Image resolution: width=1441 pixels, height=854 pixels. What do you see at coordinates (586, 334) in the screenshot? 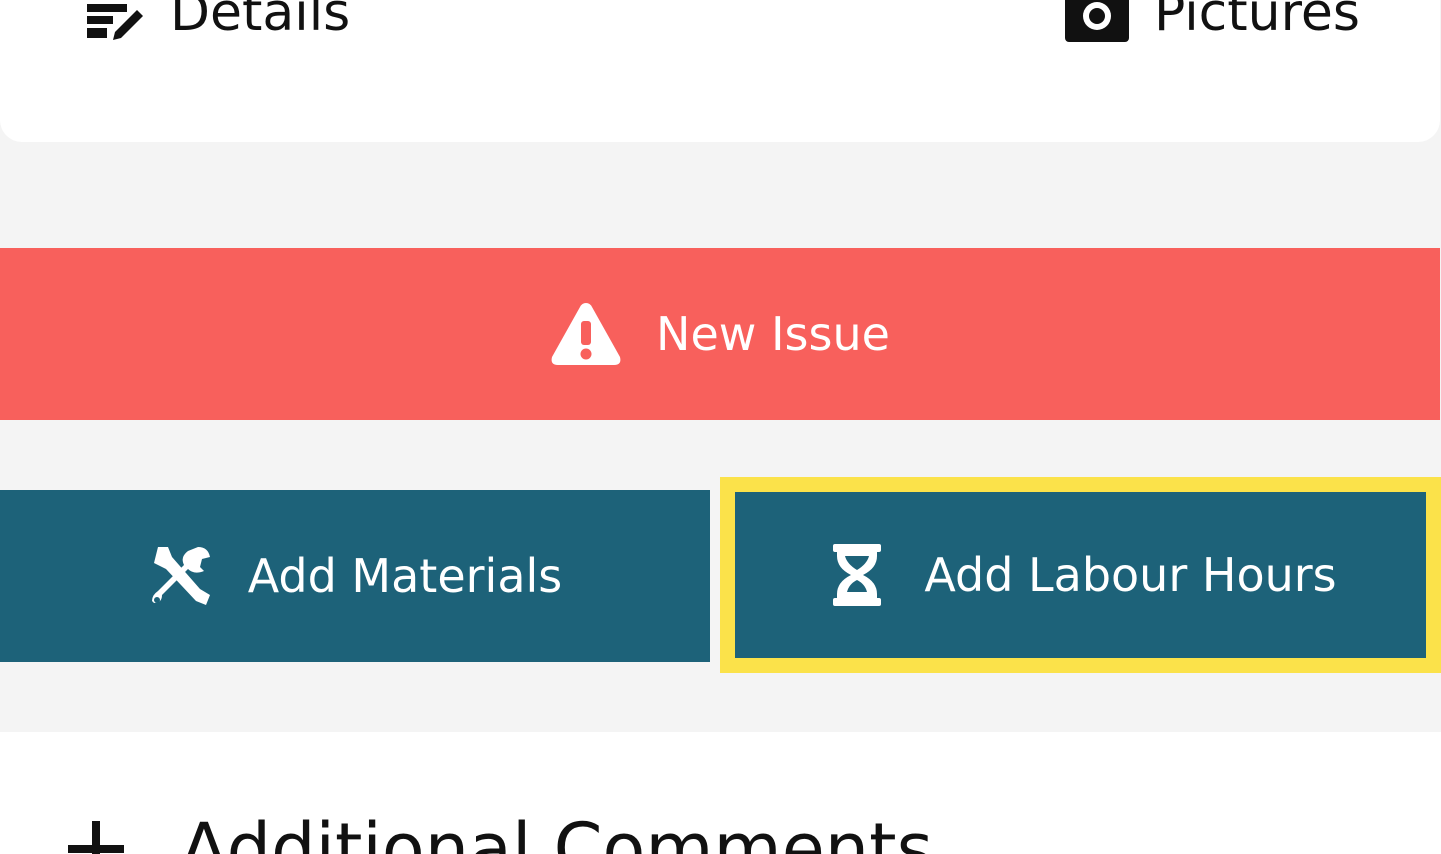
I see `warning-icon` at bounding box center [586, 334].